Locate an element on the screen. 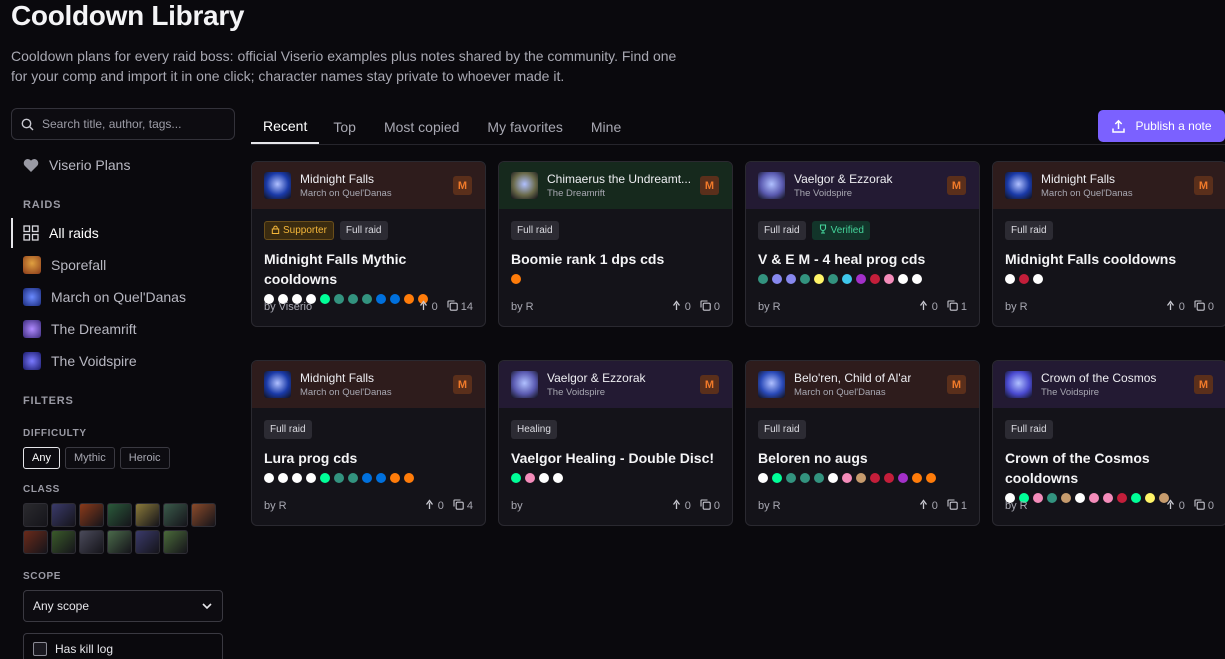 The image size is (1225, 659). search-input is located at coordinates (132, 124).